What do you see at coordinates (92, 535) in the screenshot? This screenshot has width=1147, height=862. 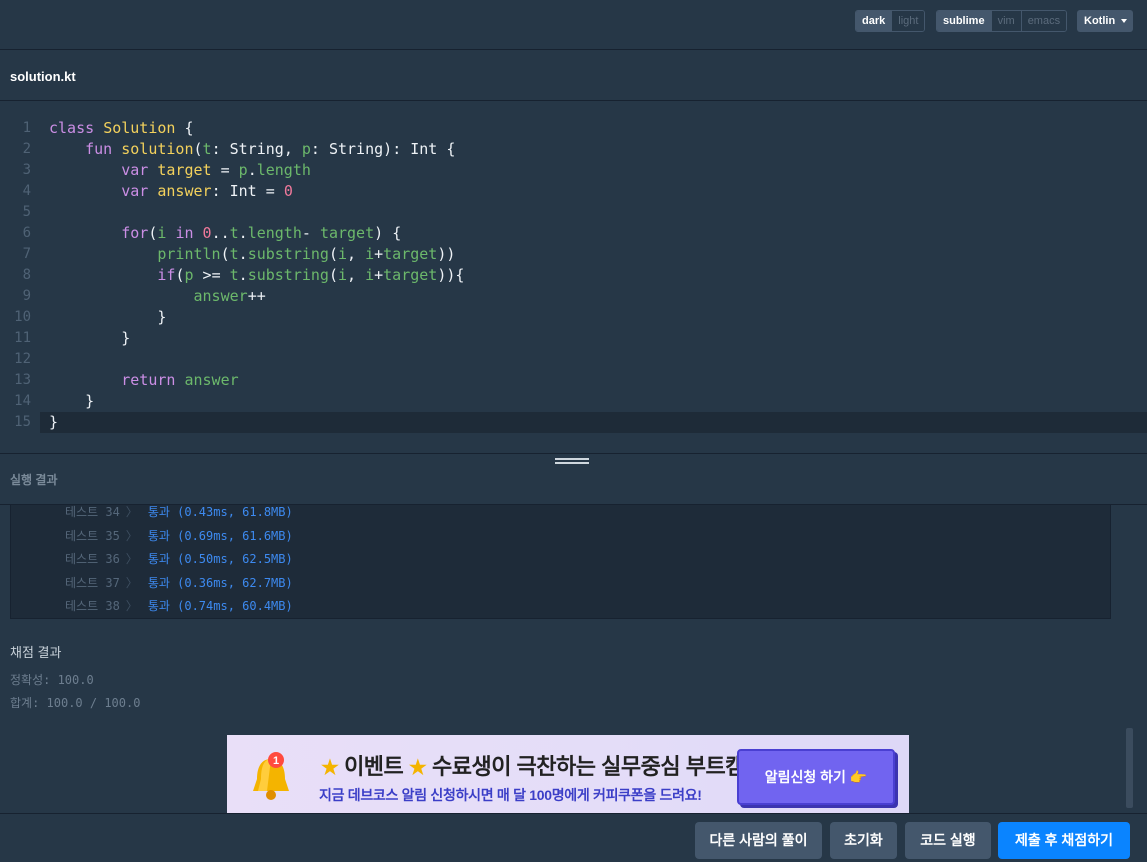 I see `test-label: 테스트 35` at bounding box center [92, 535].